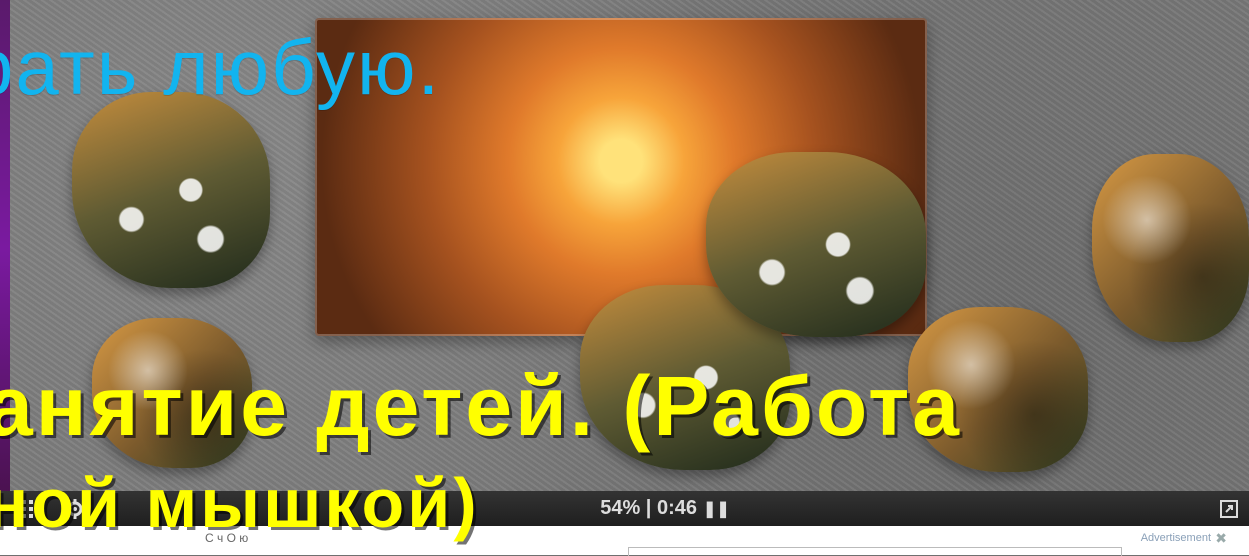  Describe the element at coordinates (1175, 538) in the screenshot. I see `advertisement-label: Advertisement` at that location.